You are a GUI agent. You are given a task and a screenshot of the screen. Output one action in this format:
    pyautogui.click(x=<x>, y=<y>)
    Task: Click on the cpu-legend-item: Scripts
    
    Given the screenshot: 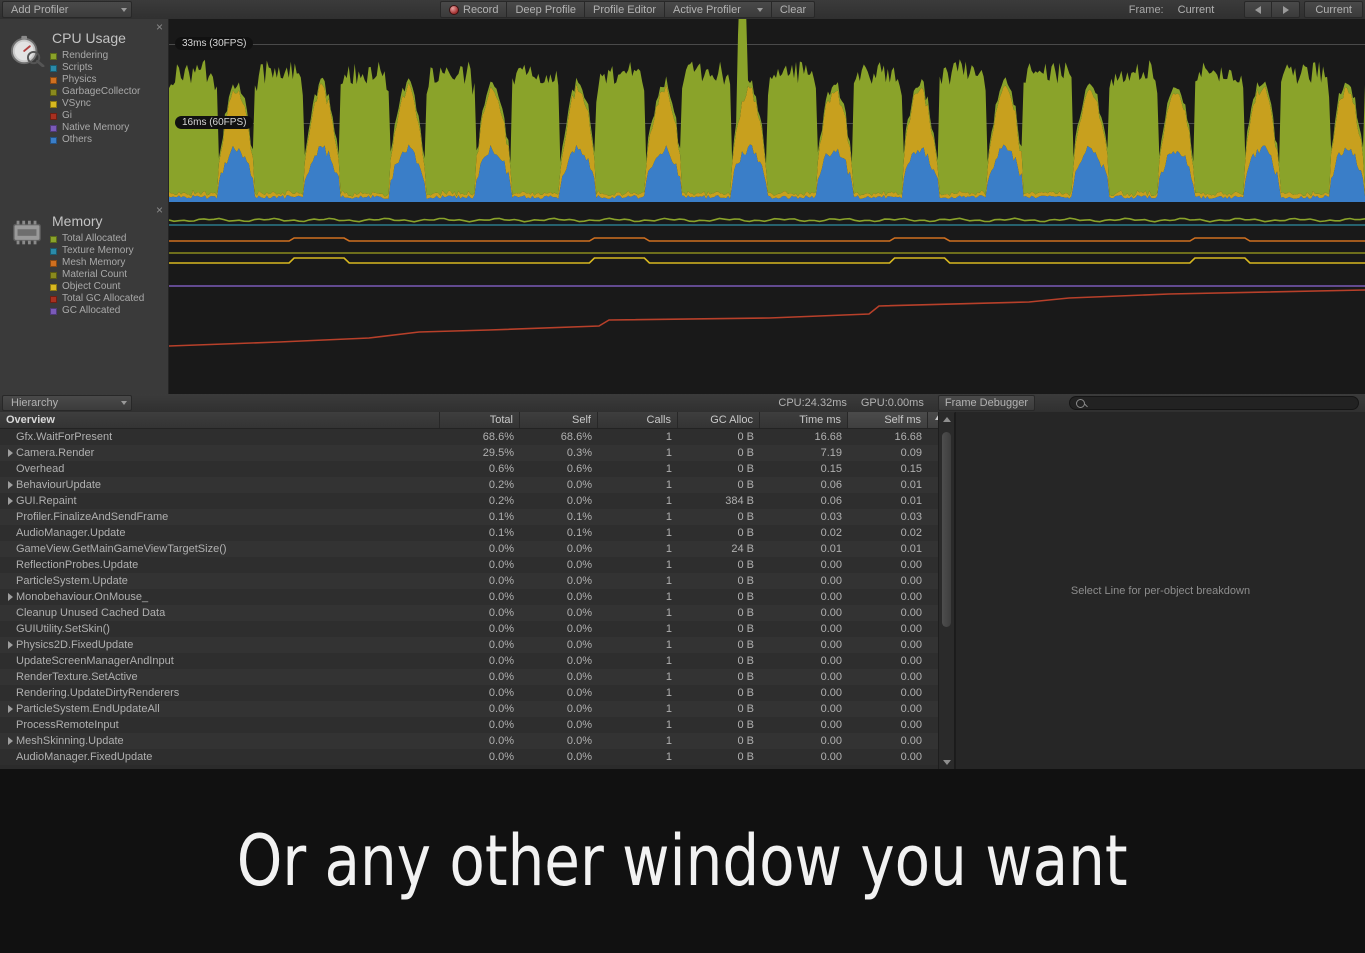 What is the action you would take?
    pyautogui.click(x=95, y=68)
    